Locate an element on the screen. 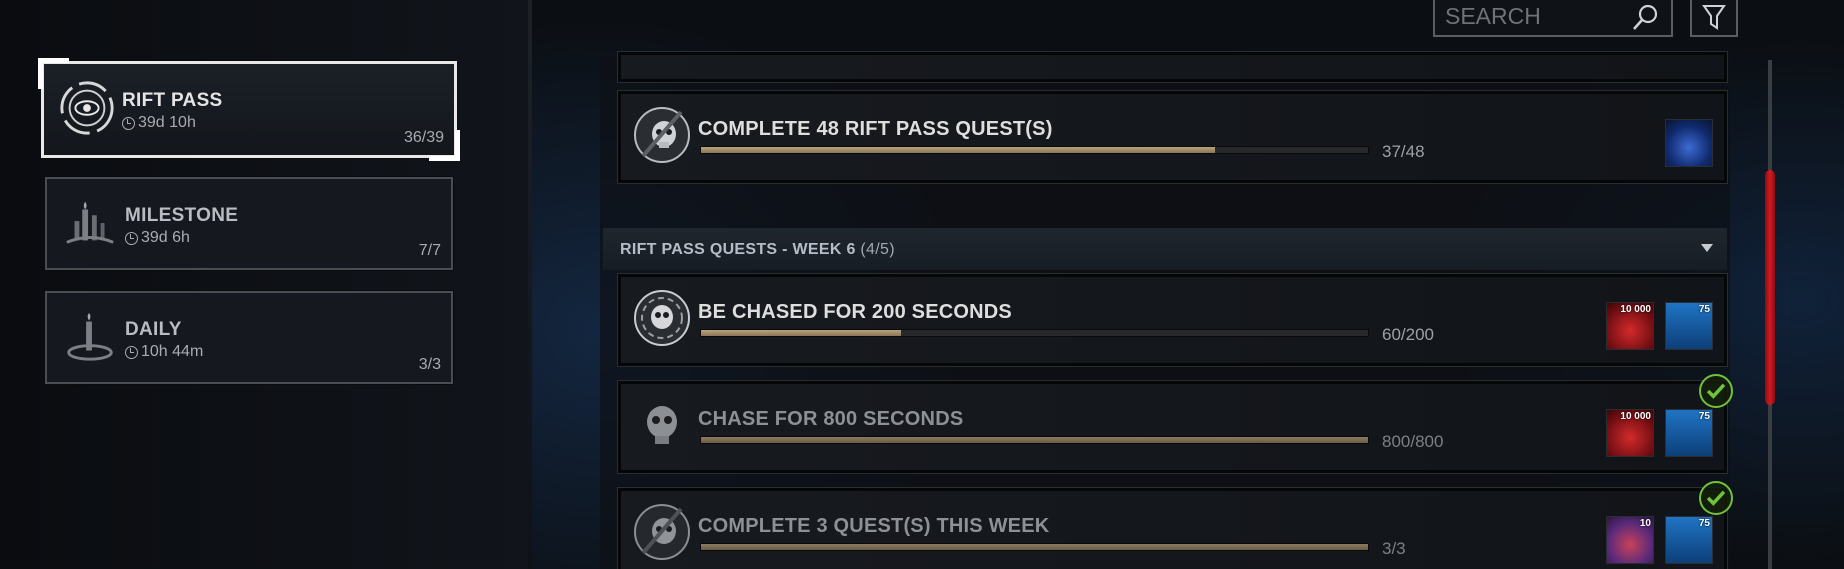  category-timer-value: 39d 10h is located at coordinates (167, 122).